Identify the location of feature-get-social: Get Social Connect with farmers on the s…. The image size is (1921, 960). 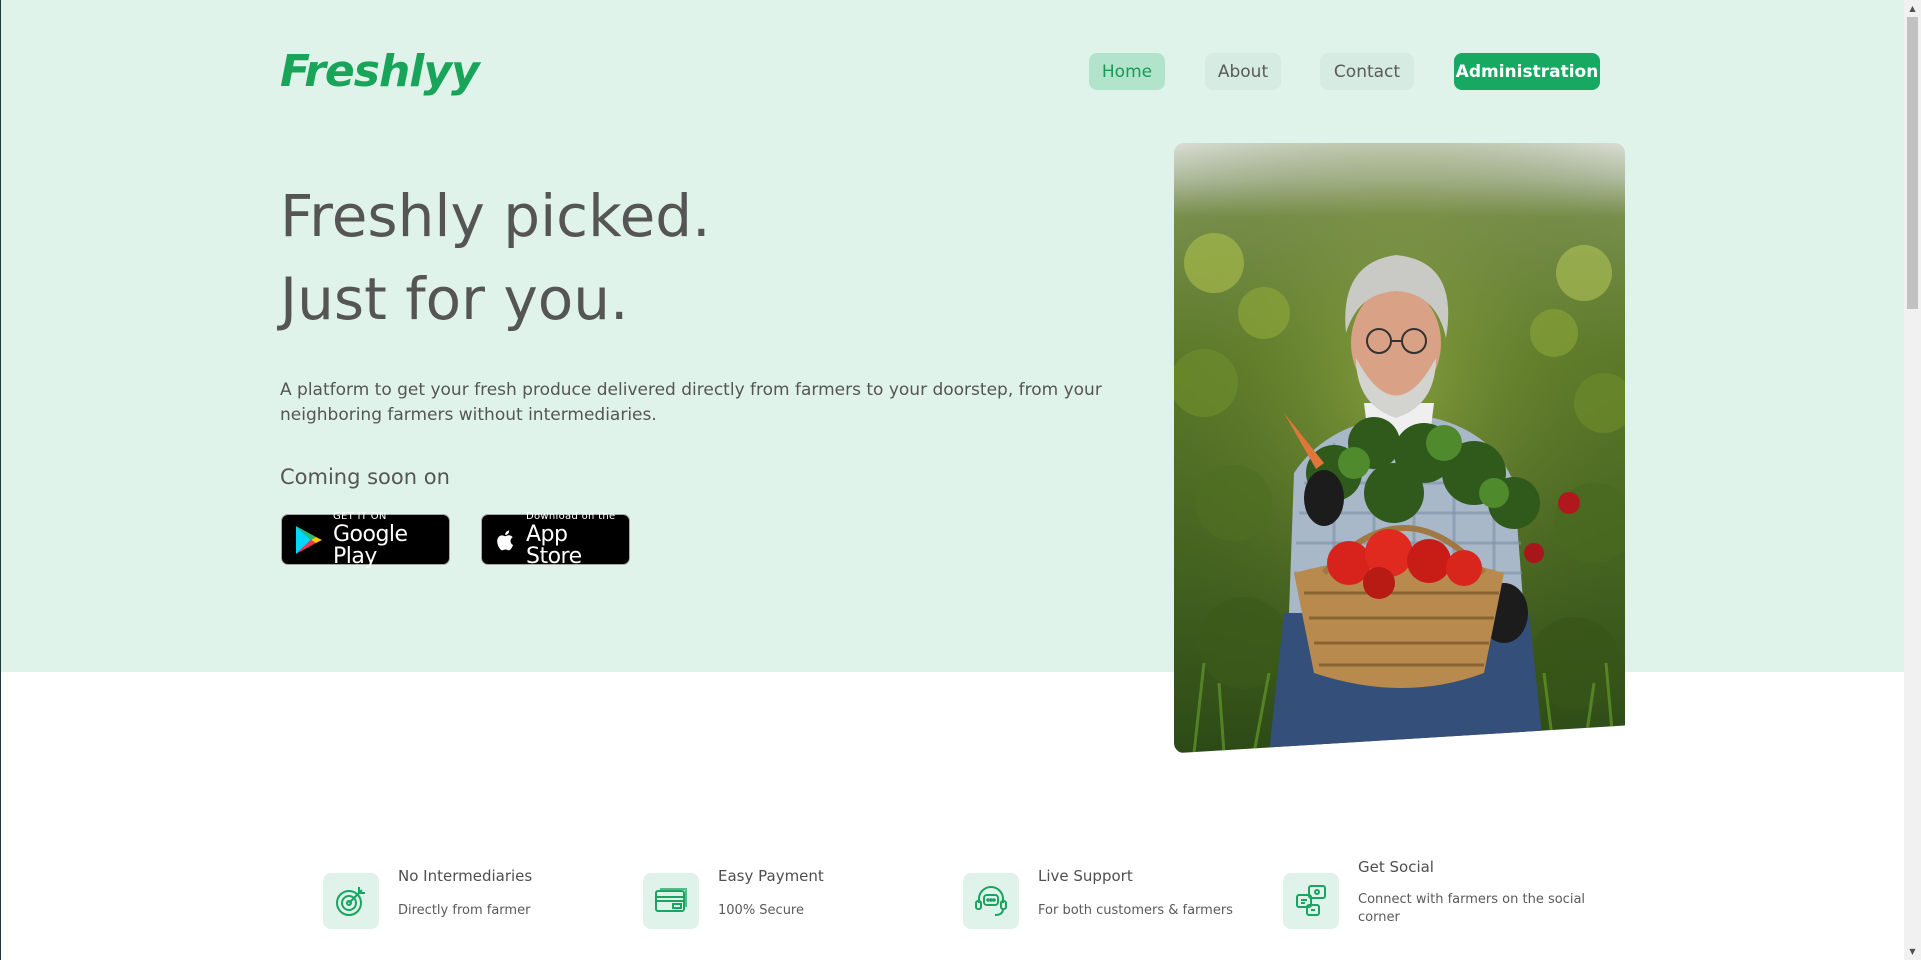
(1435, 893).